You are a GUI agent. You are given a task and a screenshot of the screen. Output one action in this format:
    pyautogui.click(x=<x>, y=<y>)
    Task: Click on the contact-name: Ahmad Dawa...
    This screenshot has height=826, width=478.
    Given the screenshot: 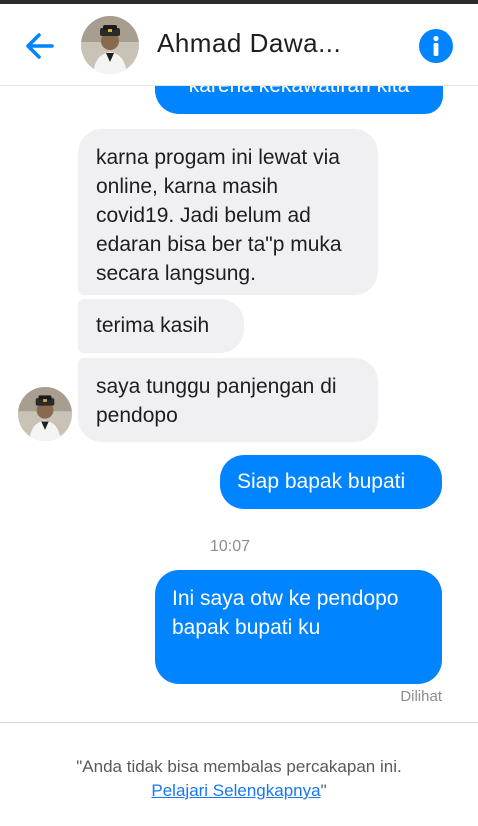 What is the action you would take?
    pyautogui.click(x=249, y=43)
    